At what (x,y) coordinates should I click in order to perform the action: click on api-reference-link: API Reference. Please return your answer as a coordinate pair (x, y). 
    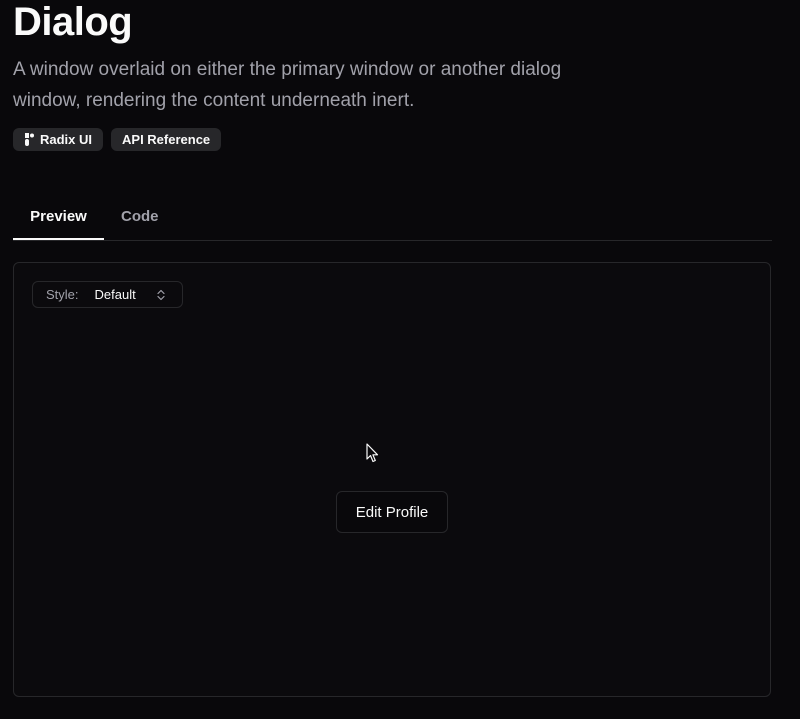
    Looking at the image, I should click on (166, 139).